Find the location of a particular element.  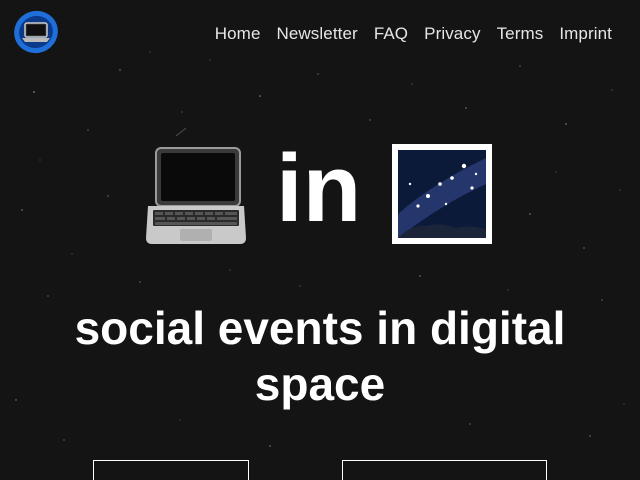

nav-newsletter-link: Newsletter is located at coordinates (317, 34).